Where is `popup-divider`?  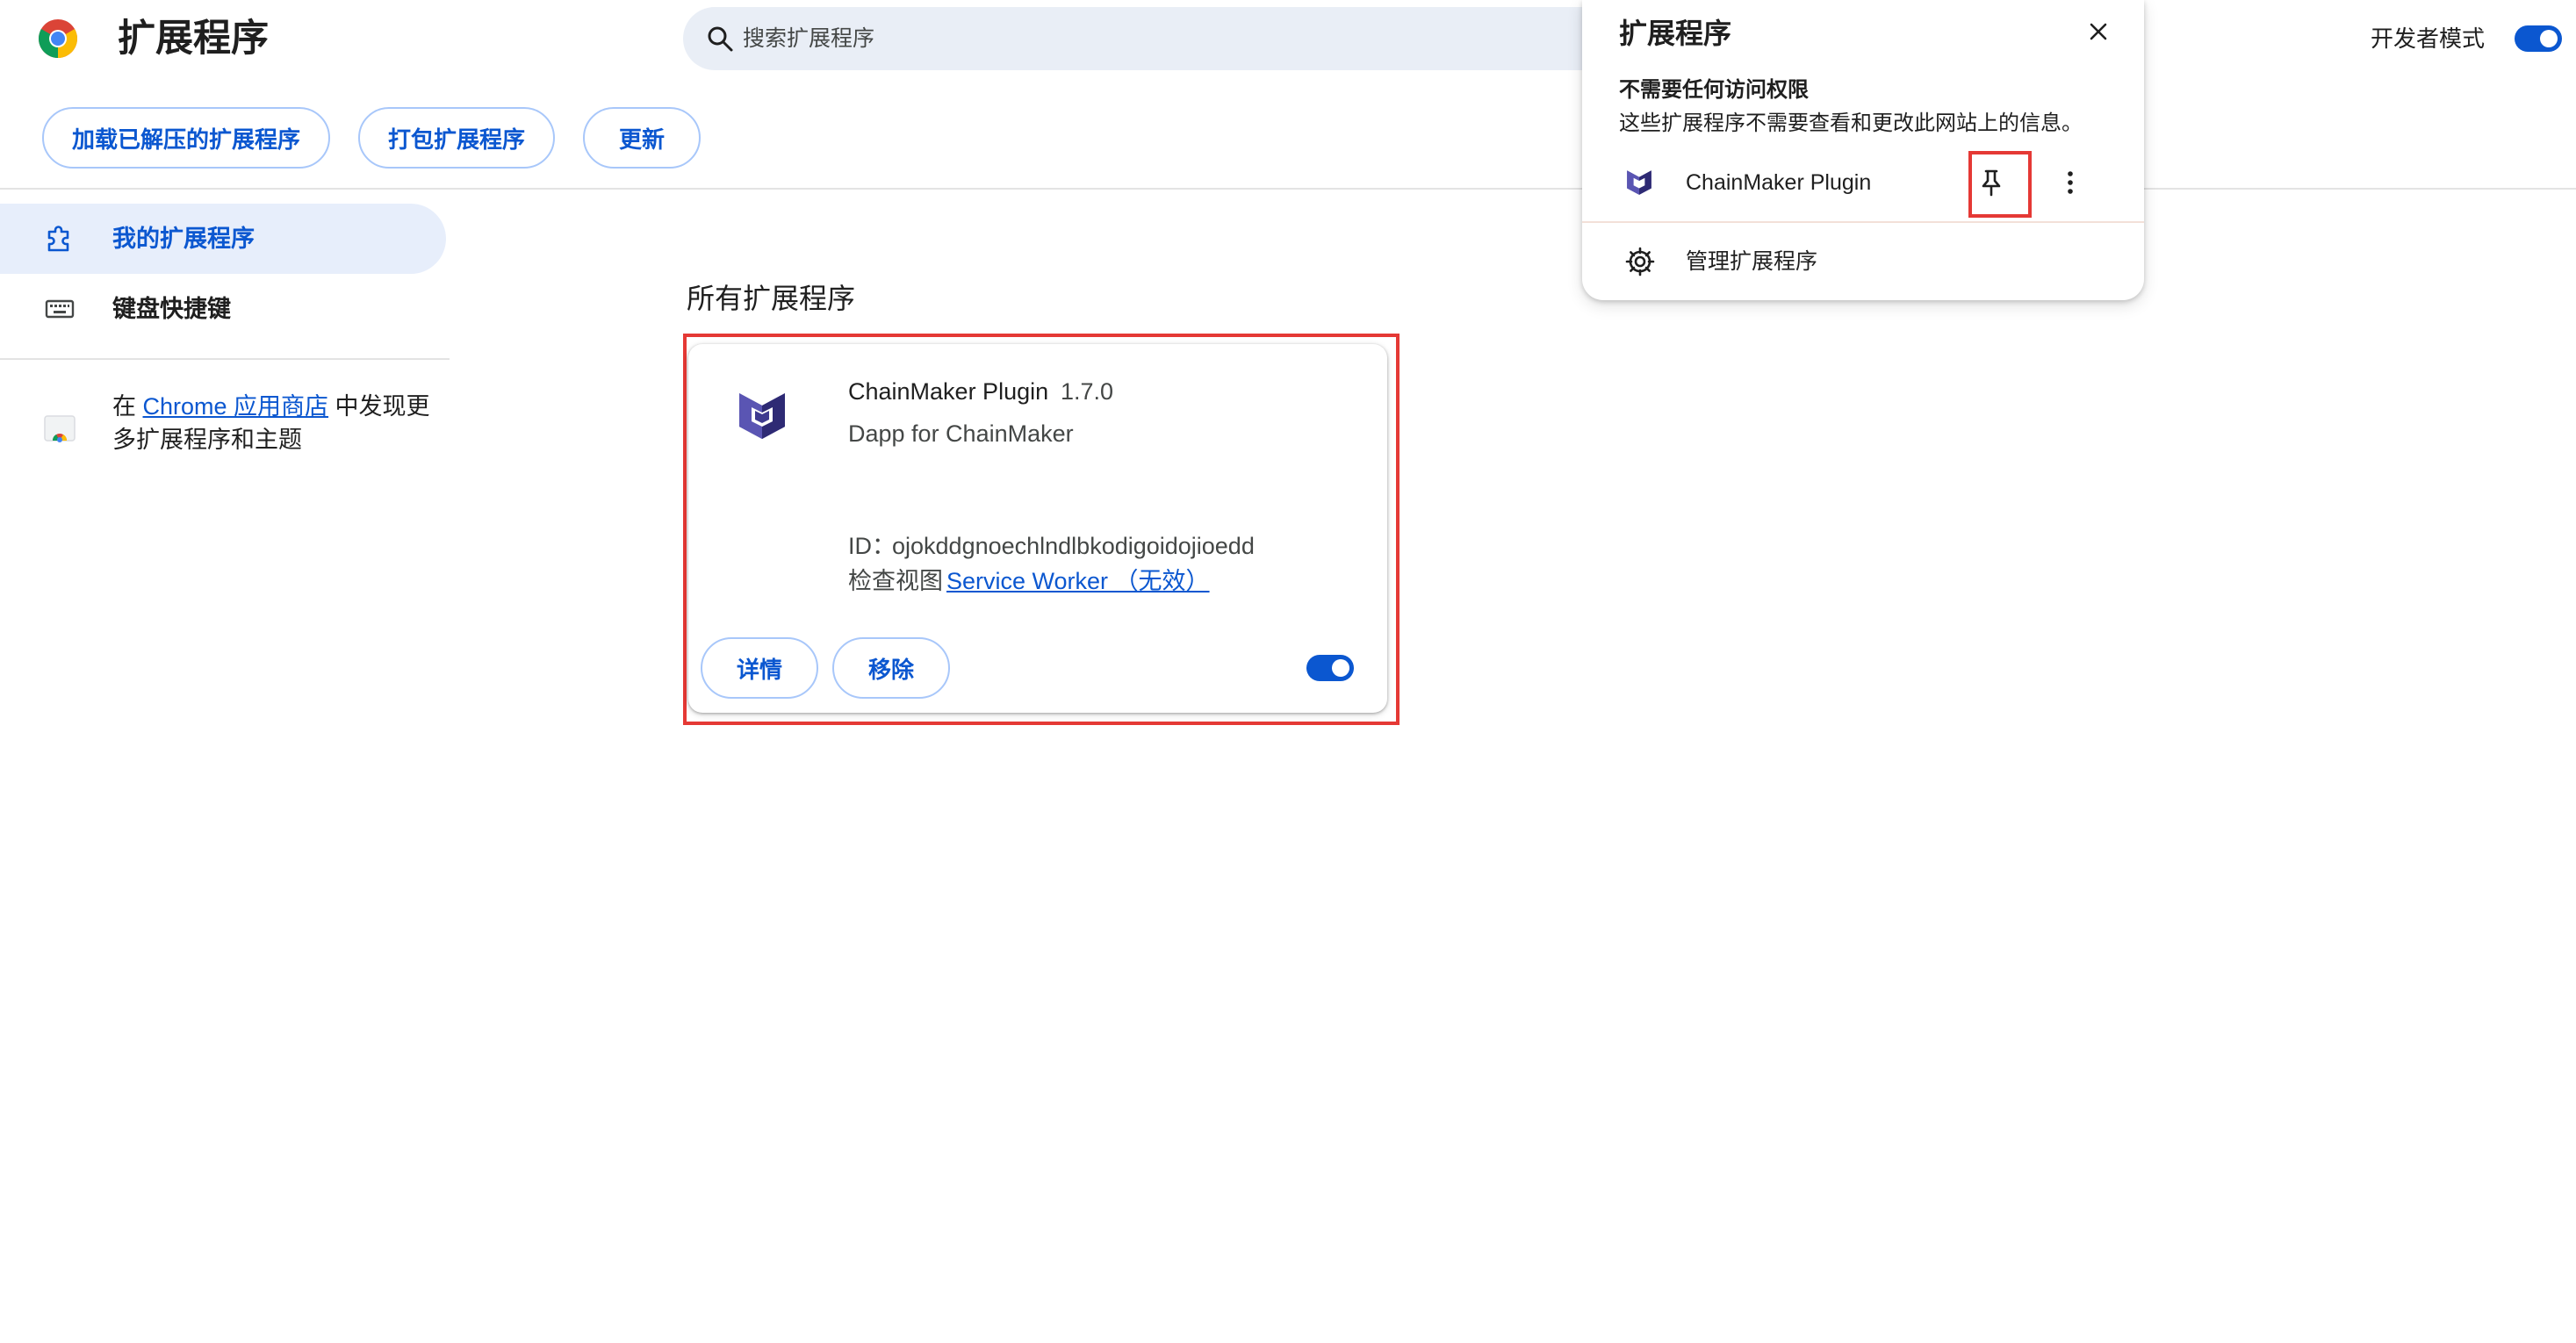
popup-divider is located at coordinates (1863, 222).